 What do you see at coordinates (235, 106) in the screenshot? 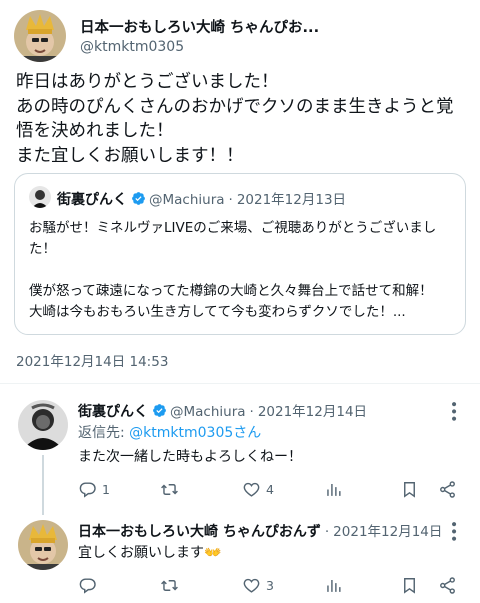
I see `tweet-text-line: あの時のぴんくさんのおかげでクソのまま生きようと覚` at bounding box center [235, 106].